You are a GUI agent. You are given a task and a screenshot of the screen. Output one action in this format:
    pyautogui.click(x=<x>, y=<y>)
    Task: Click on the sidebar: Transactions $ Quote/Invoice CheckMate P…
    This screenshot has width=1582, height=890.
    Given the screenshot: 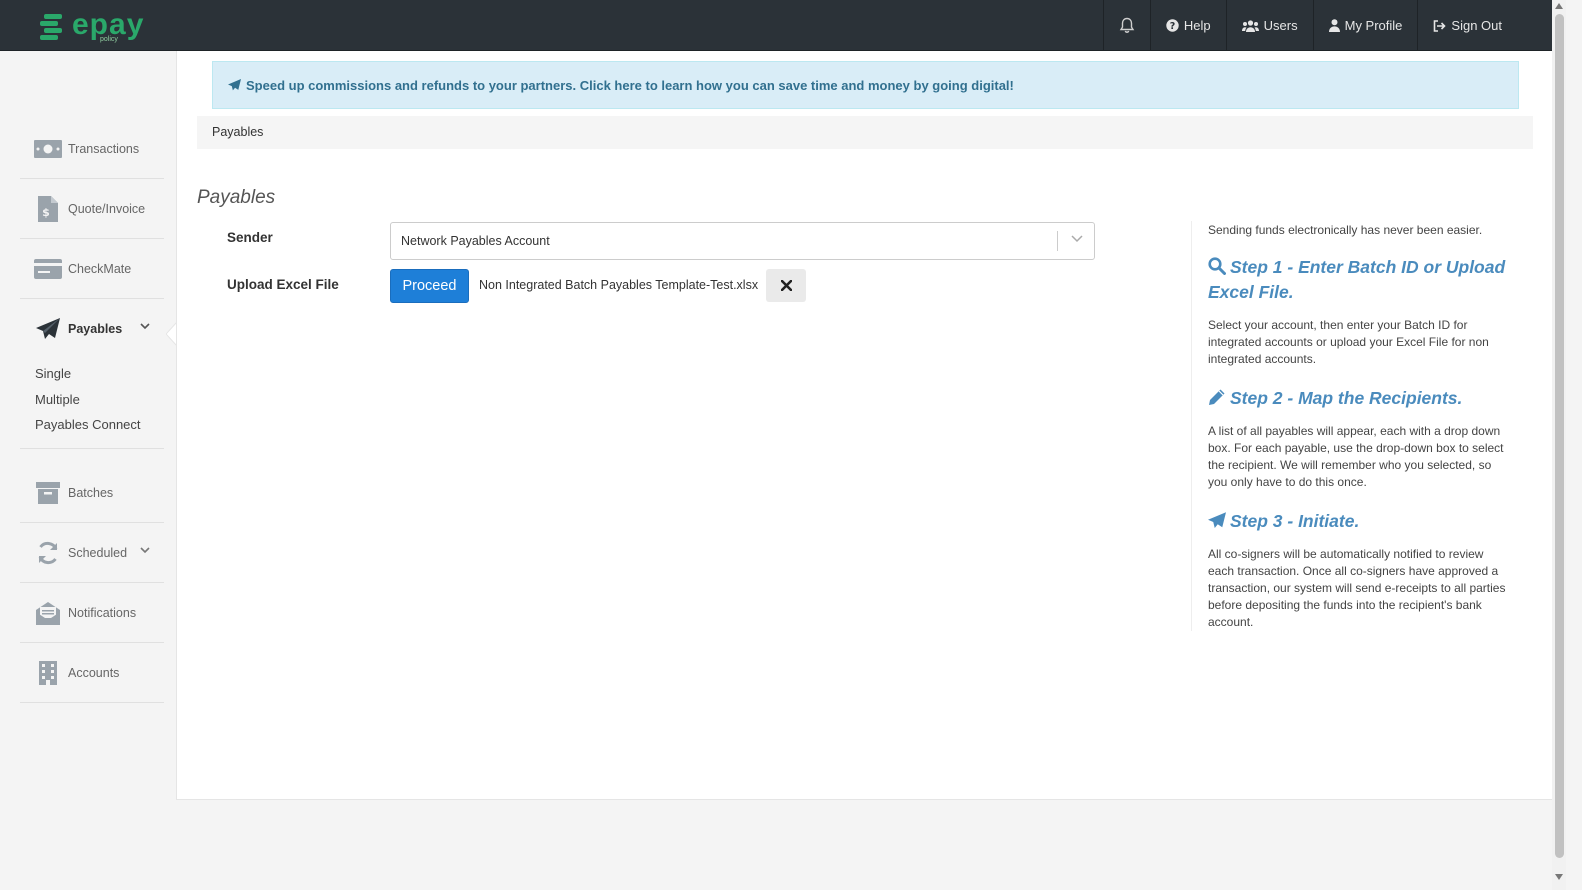 What is the action you would take?
    pyautogui.click(x=88, y=470)
    